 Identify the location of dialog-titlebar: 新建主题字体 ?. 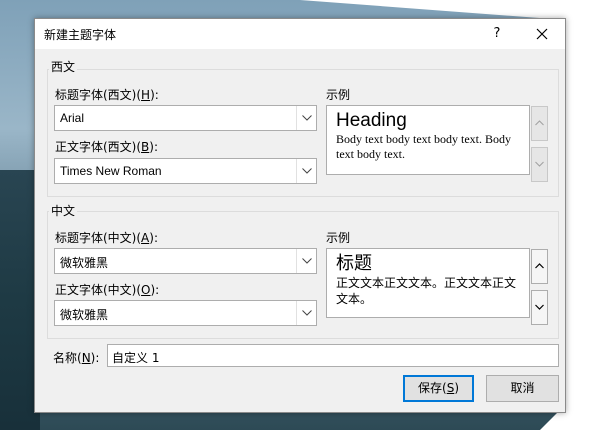
(300, 34).